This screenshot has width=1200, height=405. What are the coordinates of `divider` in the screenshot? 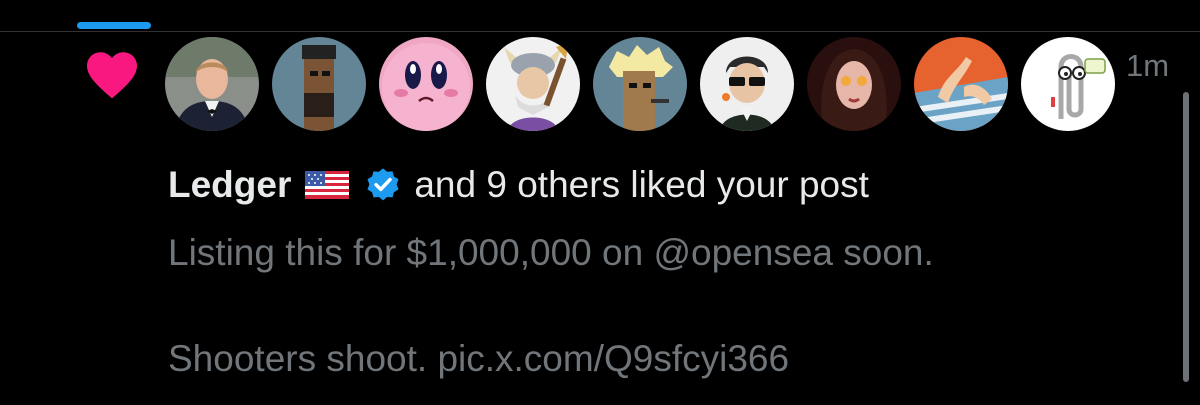 It's located at (600, 31).